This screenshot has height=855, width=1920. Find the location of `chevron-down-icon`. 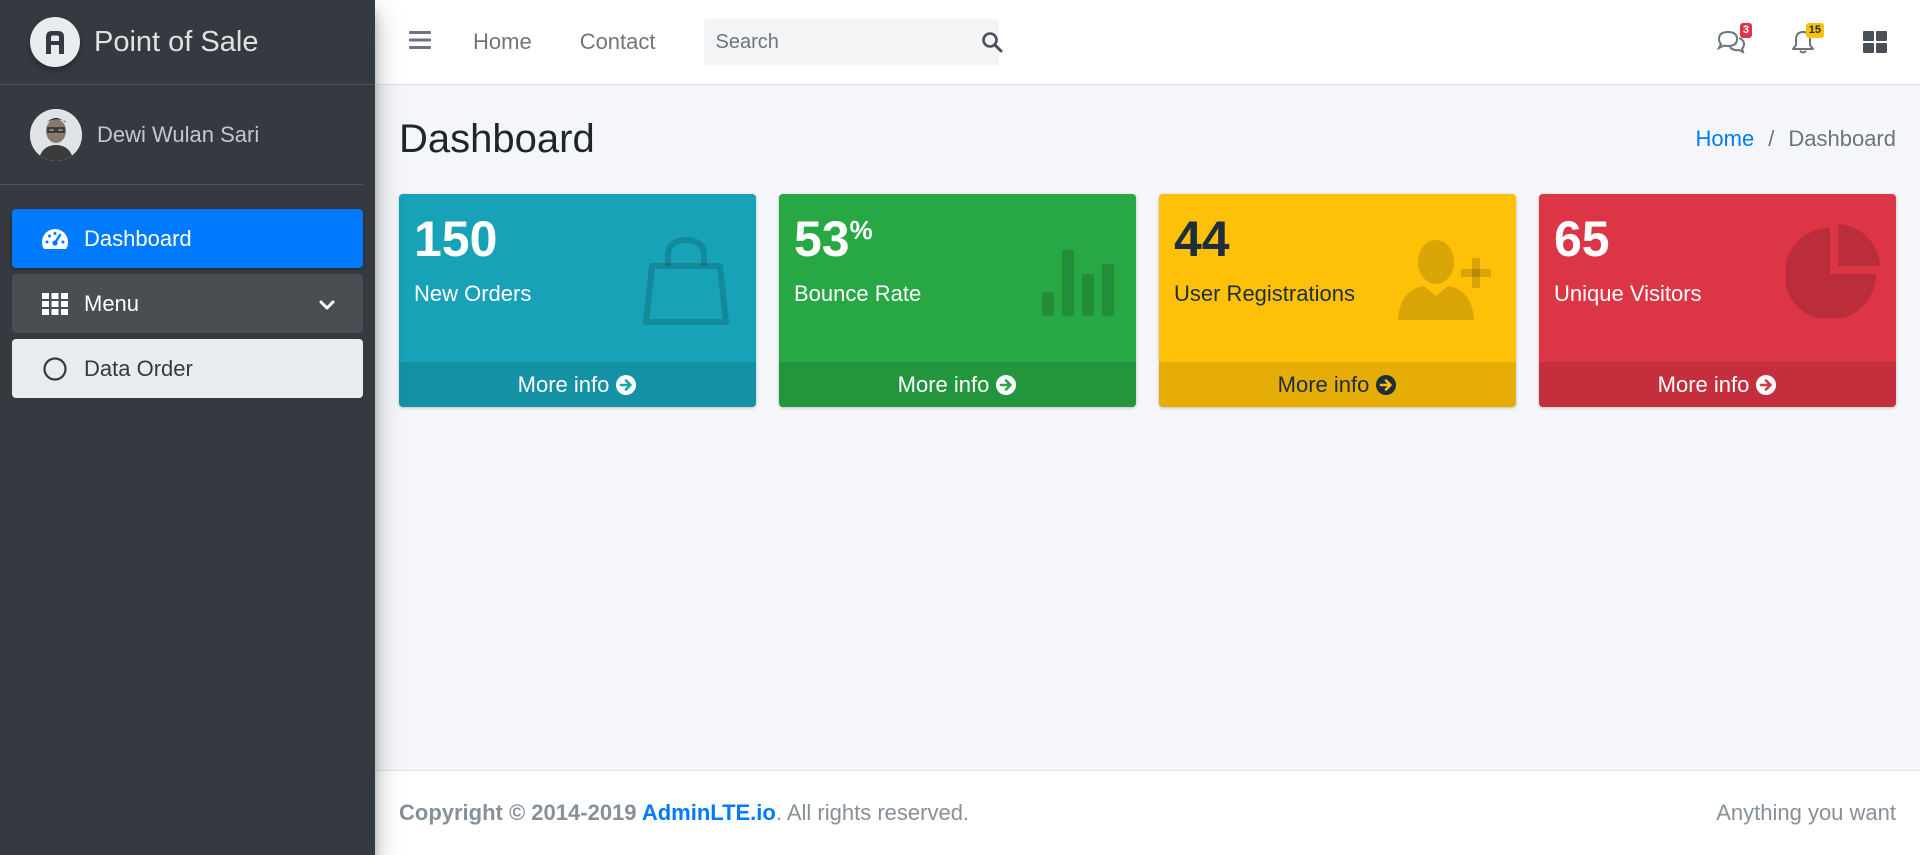

chevron-down-icon is located at coordinates (327, 304).